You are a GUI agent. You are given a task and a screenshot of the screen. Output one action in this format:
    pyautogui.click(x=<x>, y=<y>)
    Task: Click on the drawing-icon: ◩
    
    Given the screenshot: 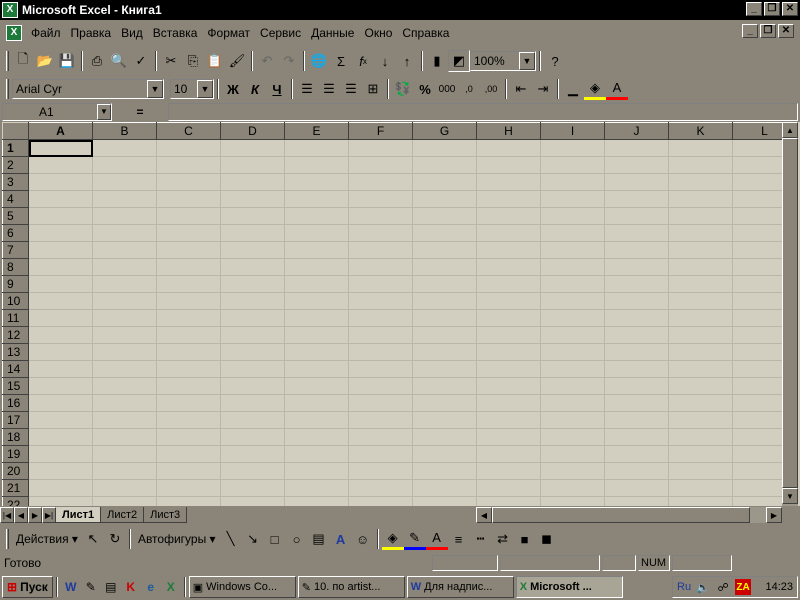 What is the action you would take?
    pyautogui.click(x=459, y=61)
    